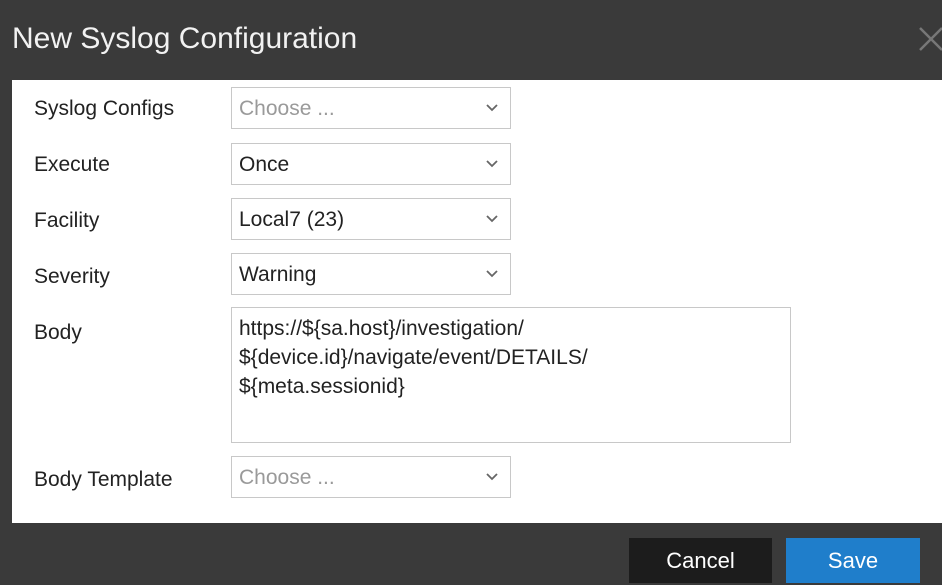 The image size is (942, 585). I want to click on execute-value: Once, so click(264, 164).